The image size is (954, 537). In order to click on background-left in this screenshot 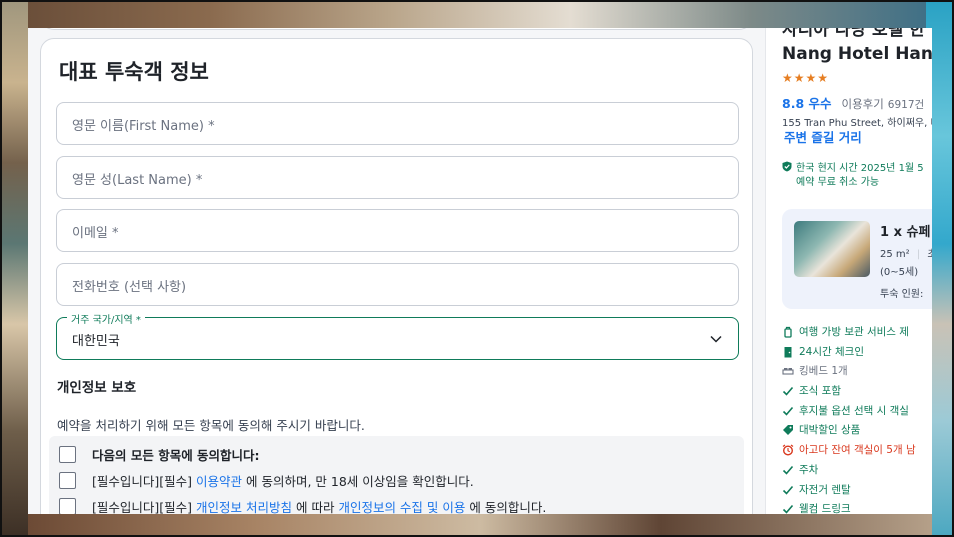, I will do `click(15, 268)`.